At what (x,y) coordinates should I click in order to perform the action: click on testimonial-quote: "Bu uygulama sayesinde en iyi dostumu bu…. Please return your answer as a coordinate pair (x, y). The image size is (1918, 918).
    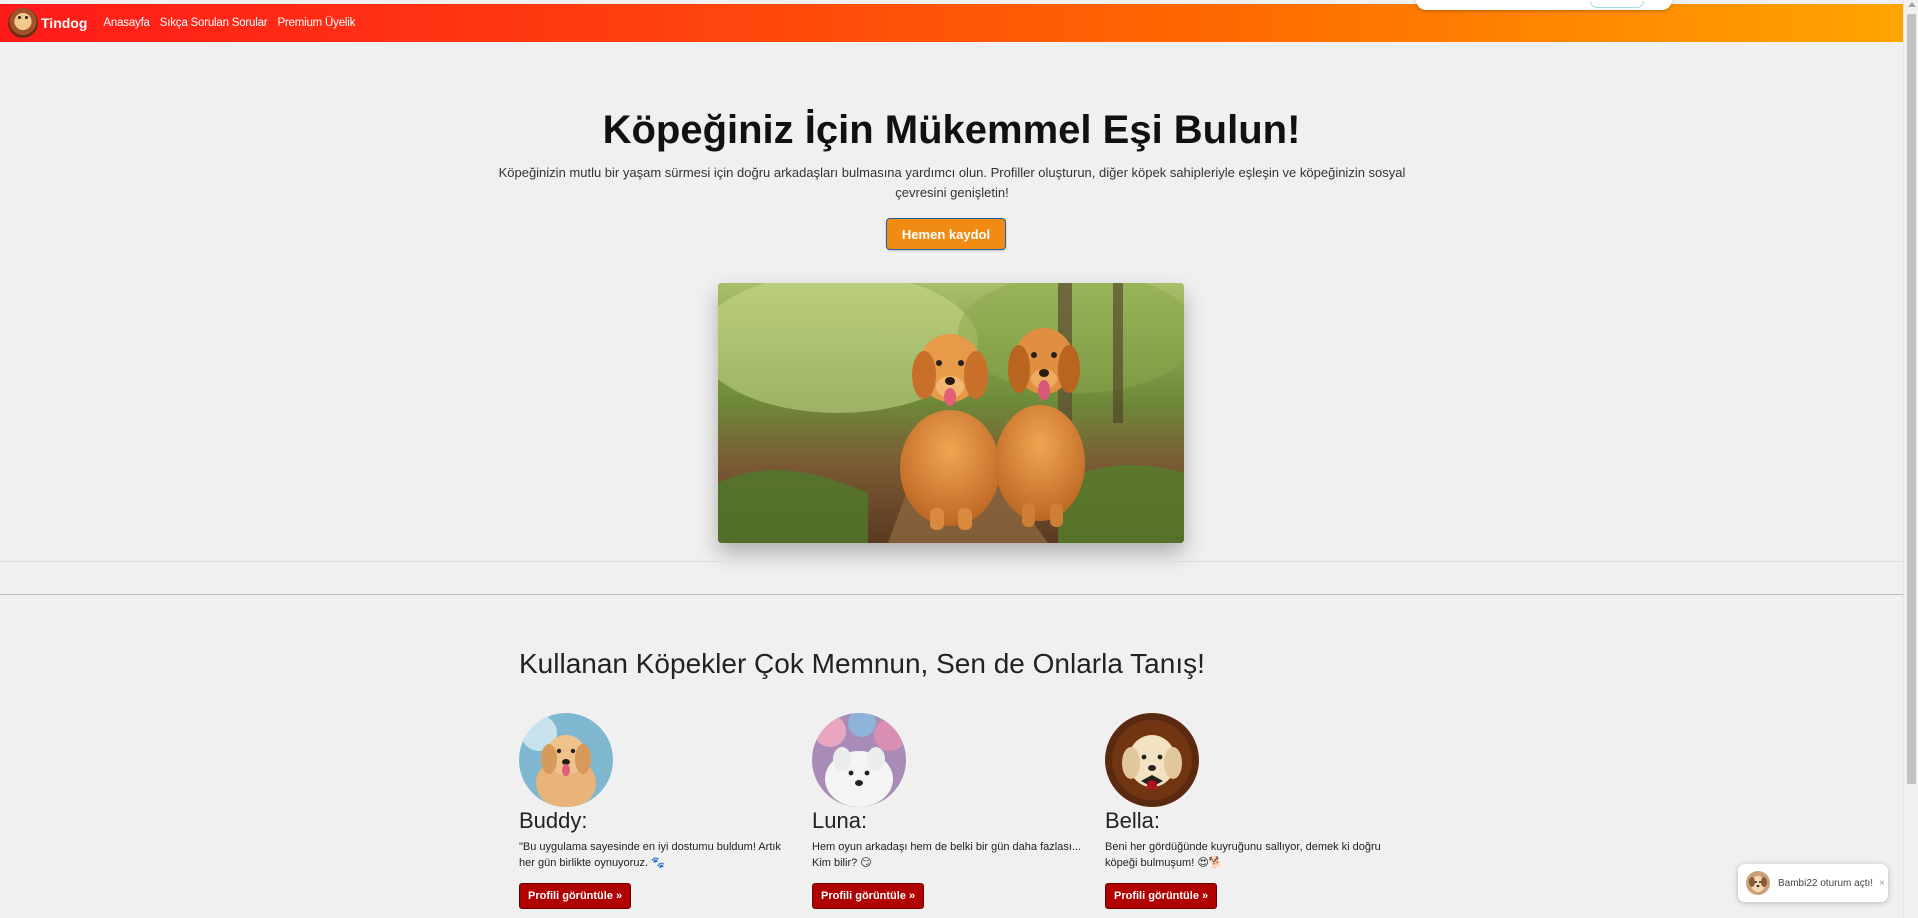
    Looking at the image, I should click on (650, 855).